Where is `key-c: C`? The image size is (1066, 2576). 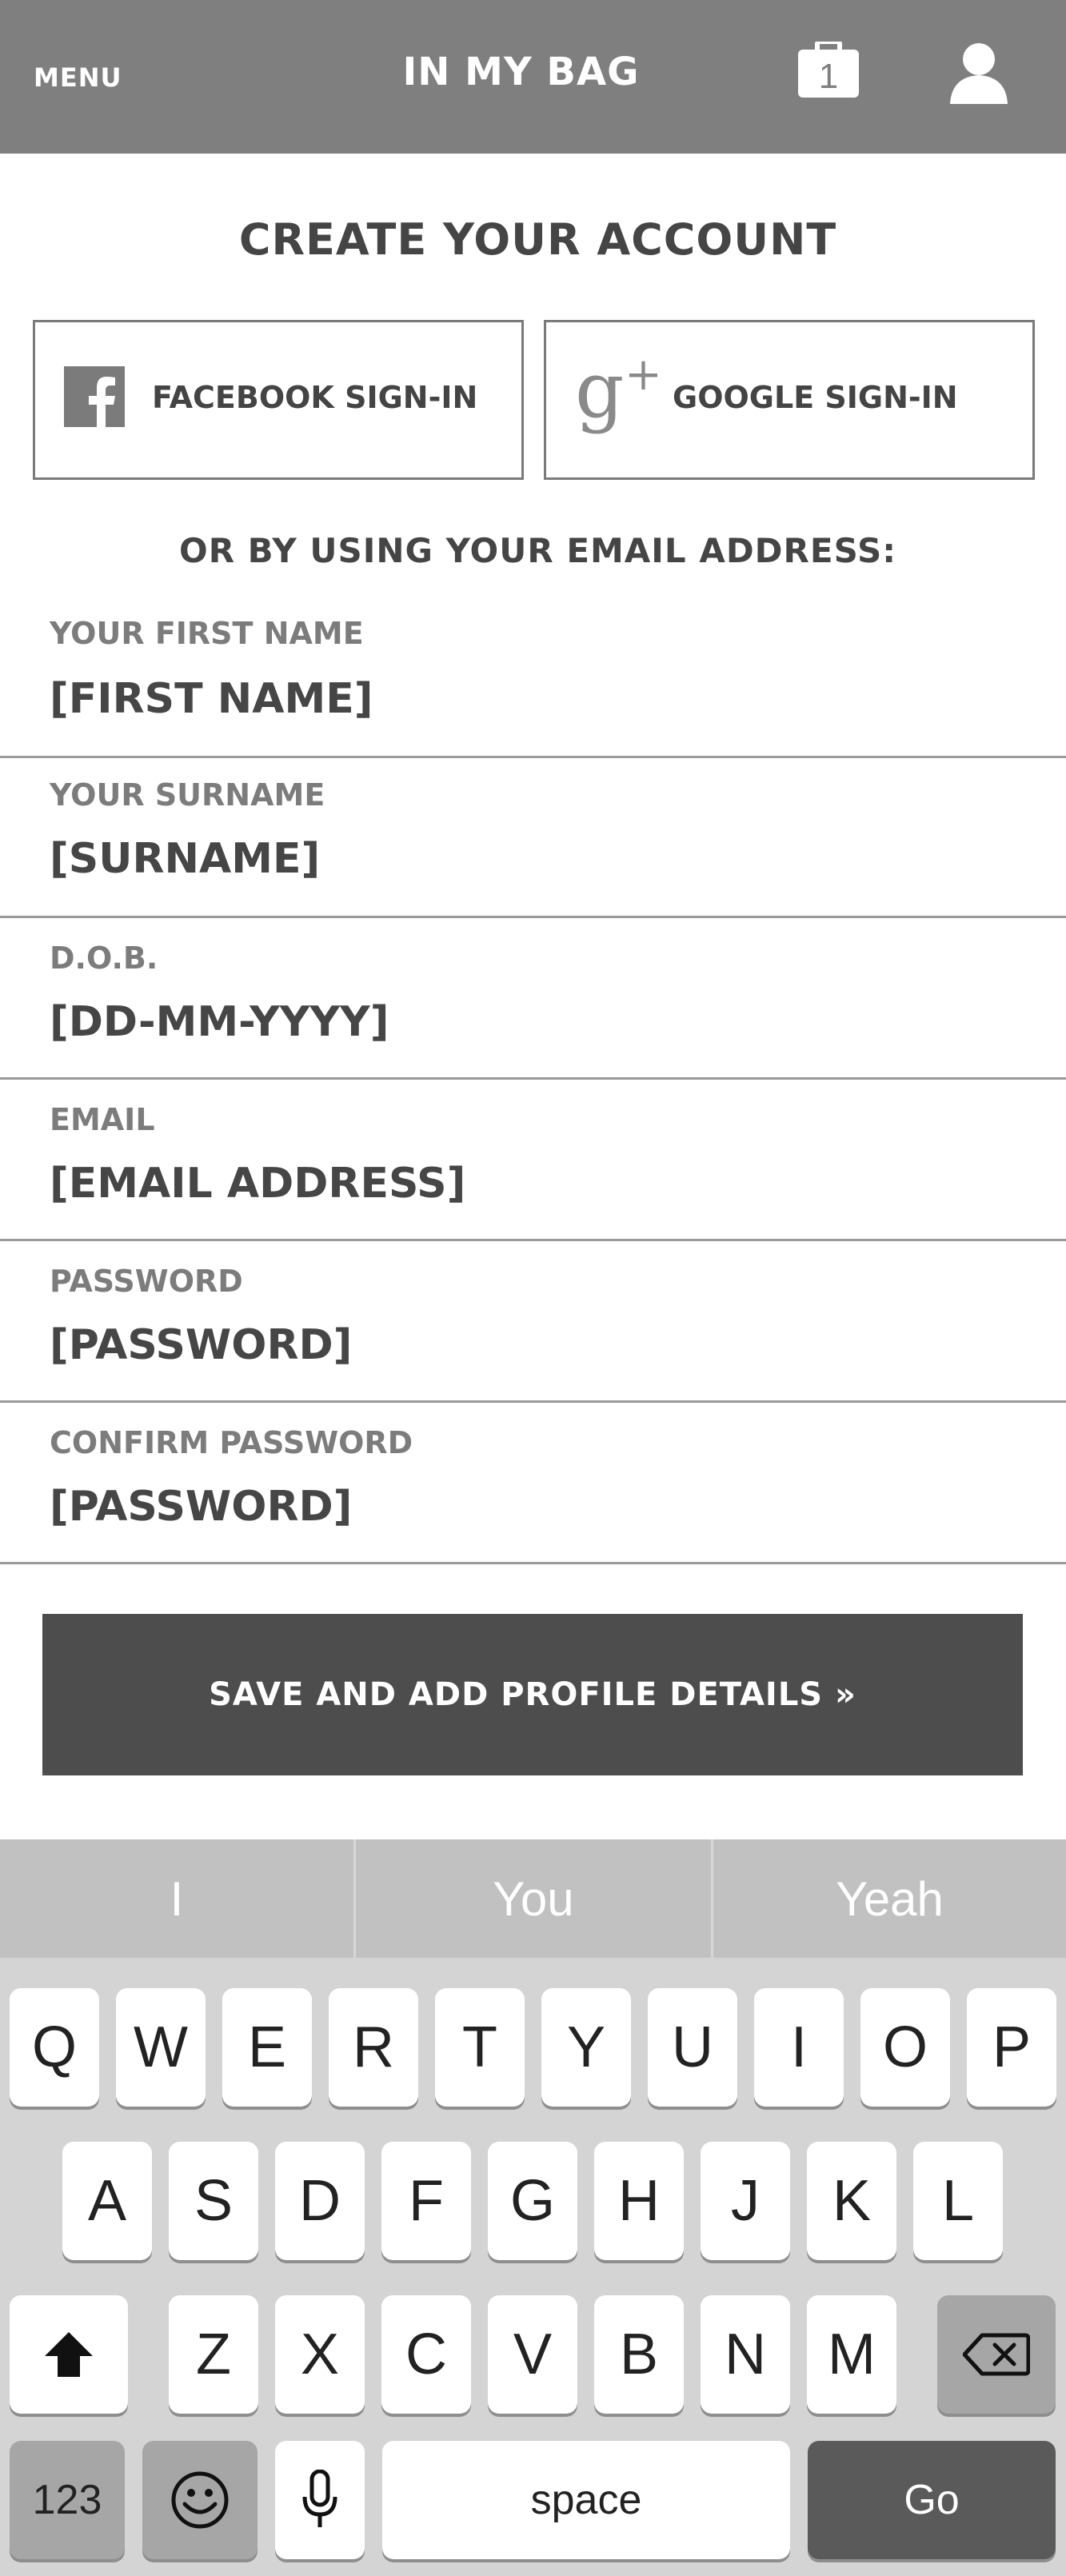 key-c: C is located at coordinates (426, 2355).